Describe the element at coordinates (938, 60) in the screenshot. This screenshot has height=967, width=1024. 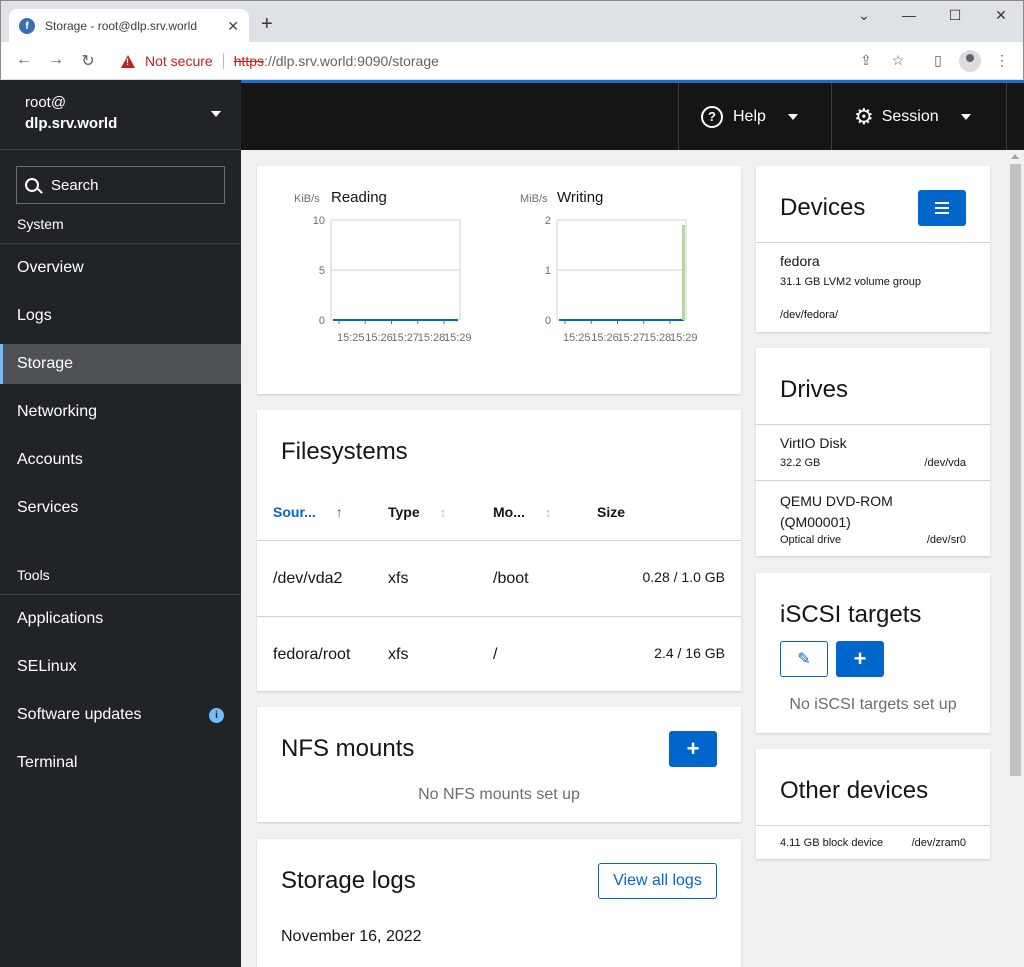
I see `sidepanel-icon: ▯` at that location.